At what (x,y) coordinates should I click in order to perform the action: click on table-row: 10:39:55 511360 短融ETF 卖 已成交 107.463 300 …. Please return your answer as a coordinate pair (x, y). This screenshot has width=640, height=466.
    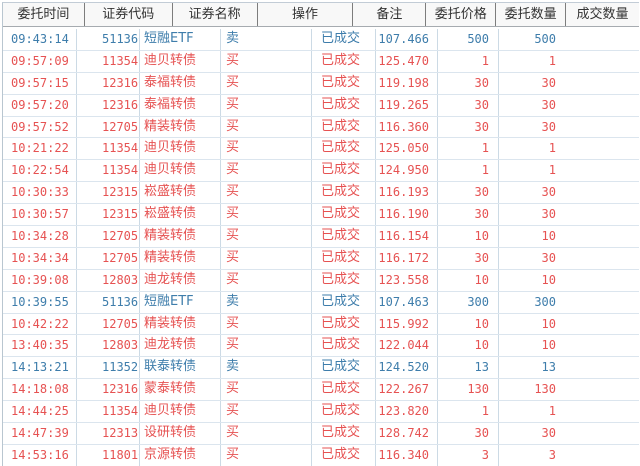
    Looking at the image, I should click on (321, 302).